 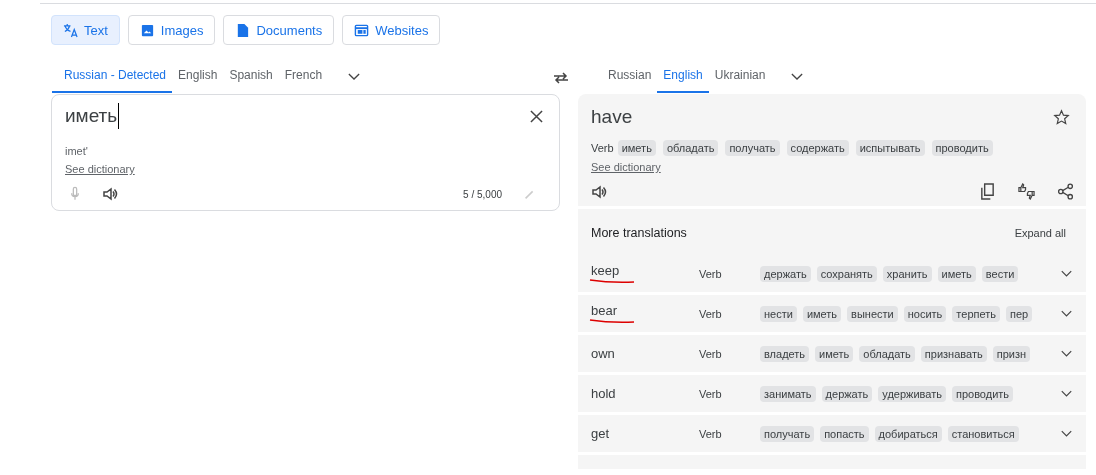 What do you see at coordinates (912, 393) in the screenshot?
I see `translation-chip: удерживать` at bounding box center [912, 393].